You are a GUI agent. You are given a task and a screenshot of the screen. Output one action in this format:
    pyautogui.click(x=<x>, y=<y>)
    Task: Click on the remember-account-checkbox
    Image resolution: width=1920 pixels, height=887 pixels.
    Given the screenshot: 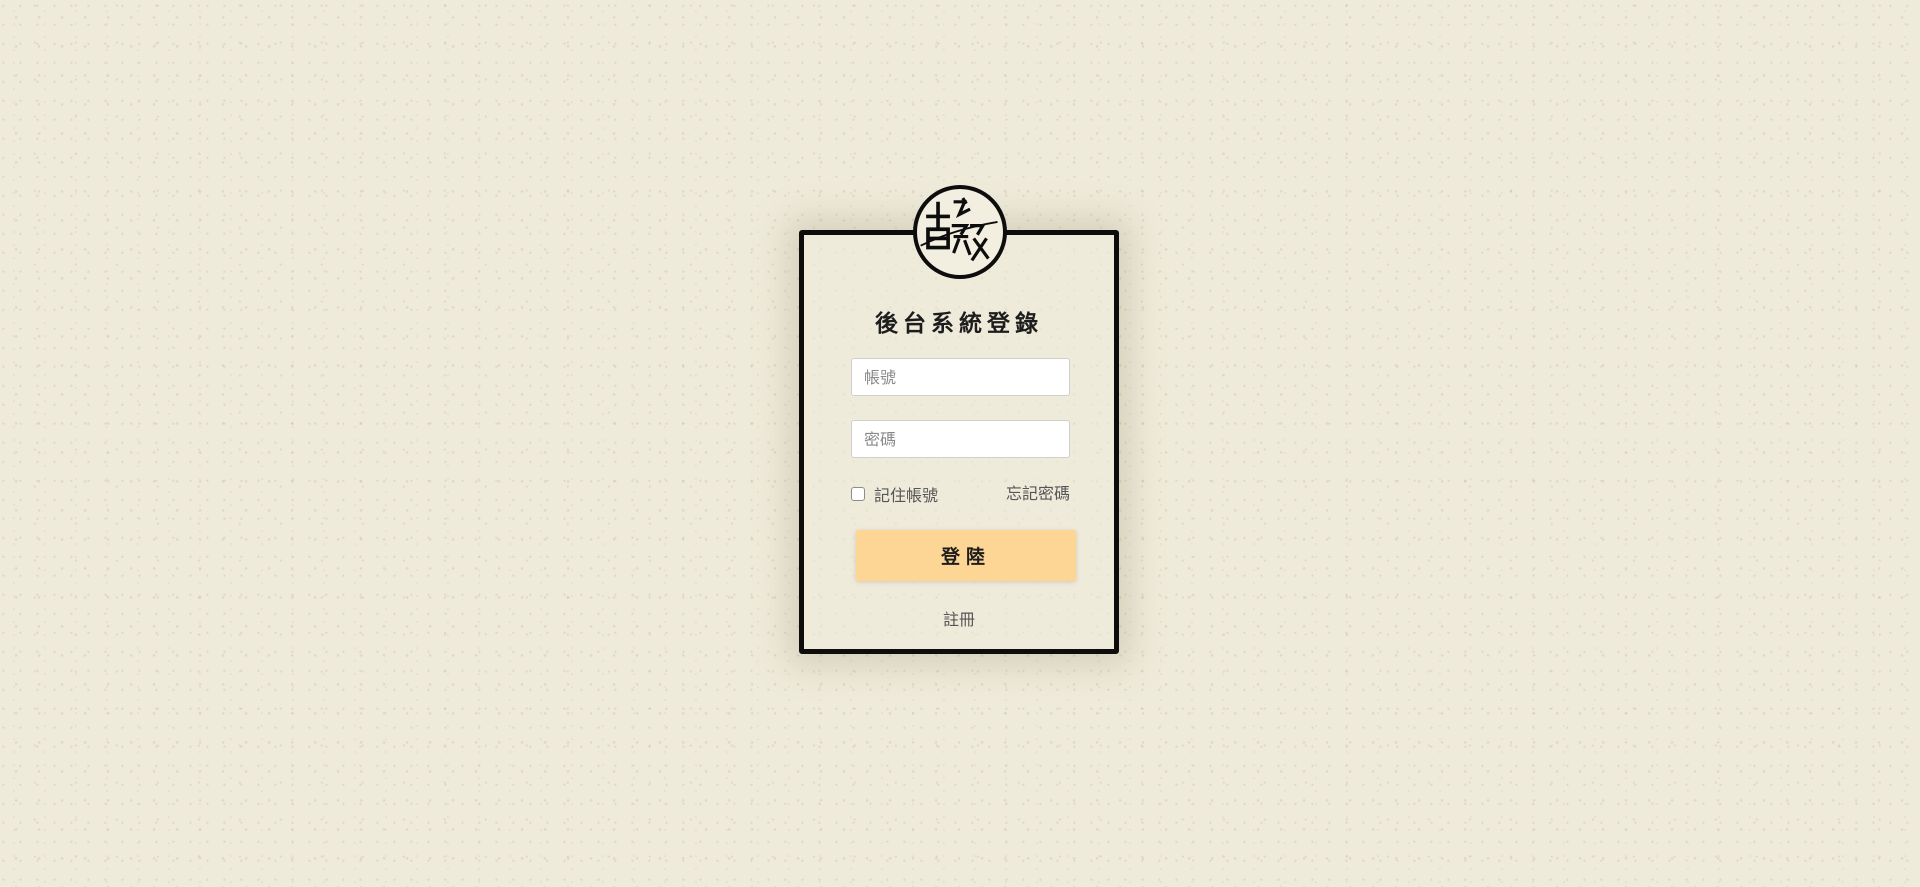 What is the action you would take?
    pyautogui.click(x=858, y=494)
    